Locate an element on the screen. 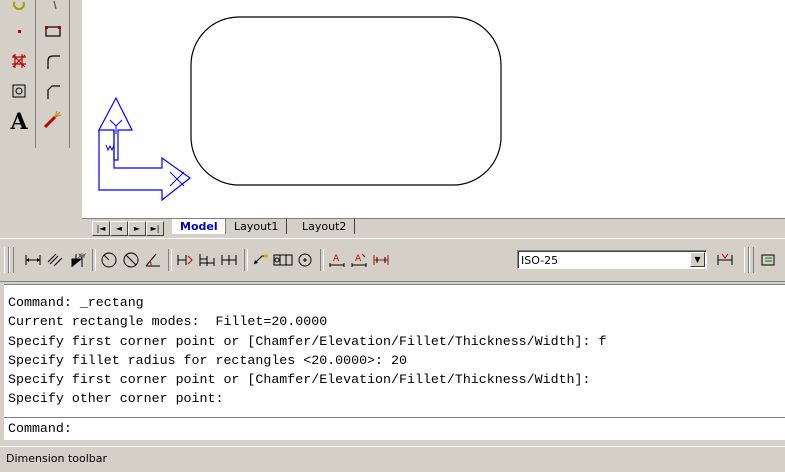 The width and height of the screenshot is (785, 472). ucs-icon is located at coordinates (145, 149).